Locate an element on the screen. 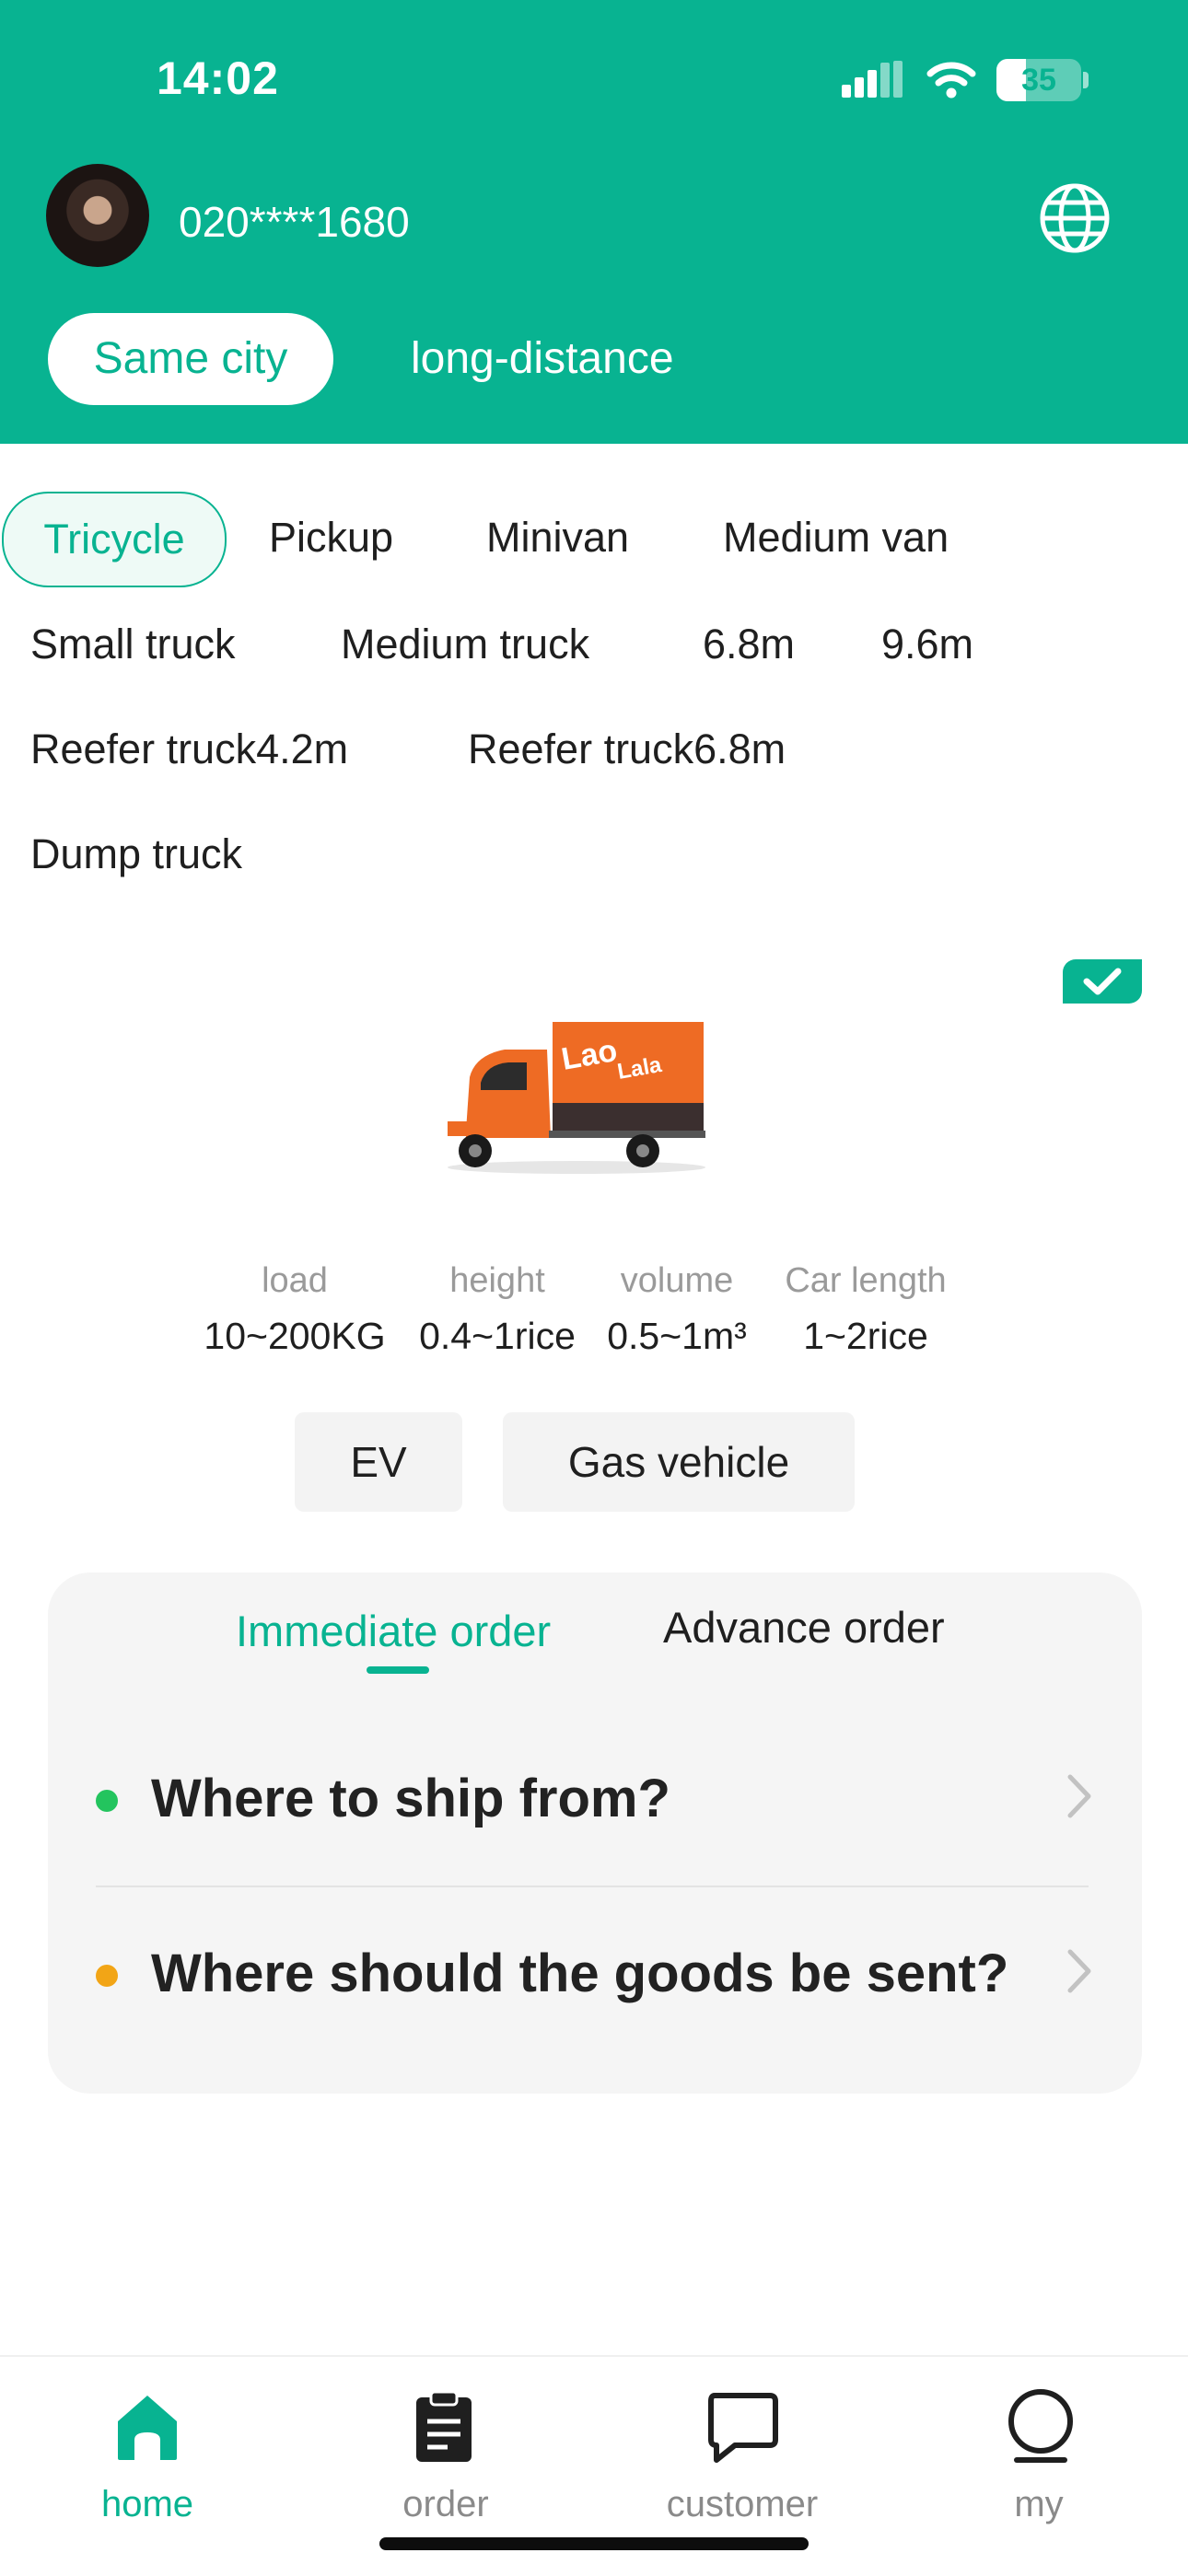 The image size is (1188, 2576). tab-immediate-order: Immediate order is located at coordinates (393, 1631).